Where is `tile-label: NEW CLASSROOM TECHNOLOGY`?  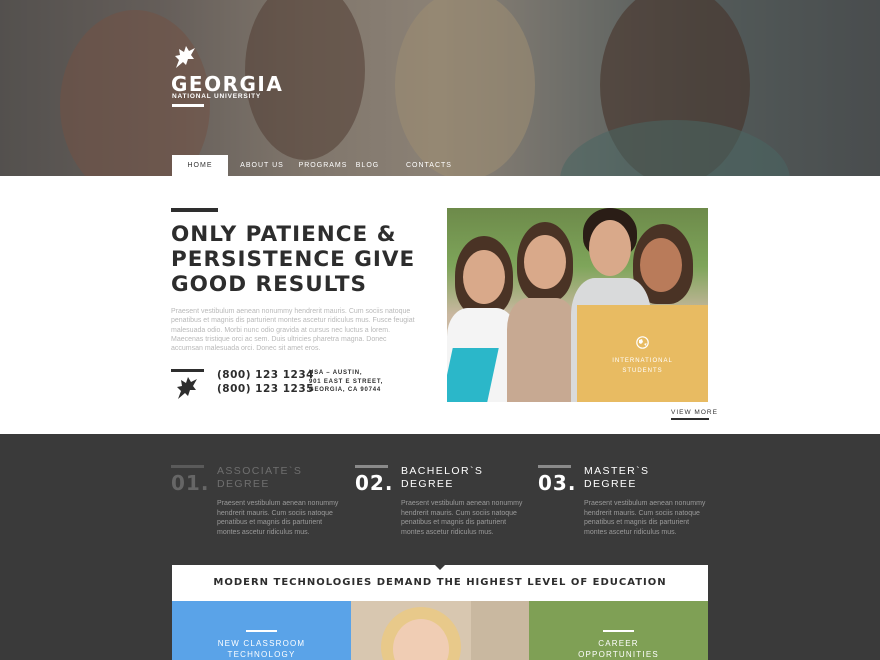
tile-label: NEW CLASSROOM TECHNOLOGY is located at coordinates (261, 649).